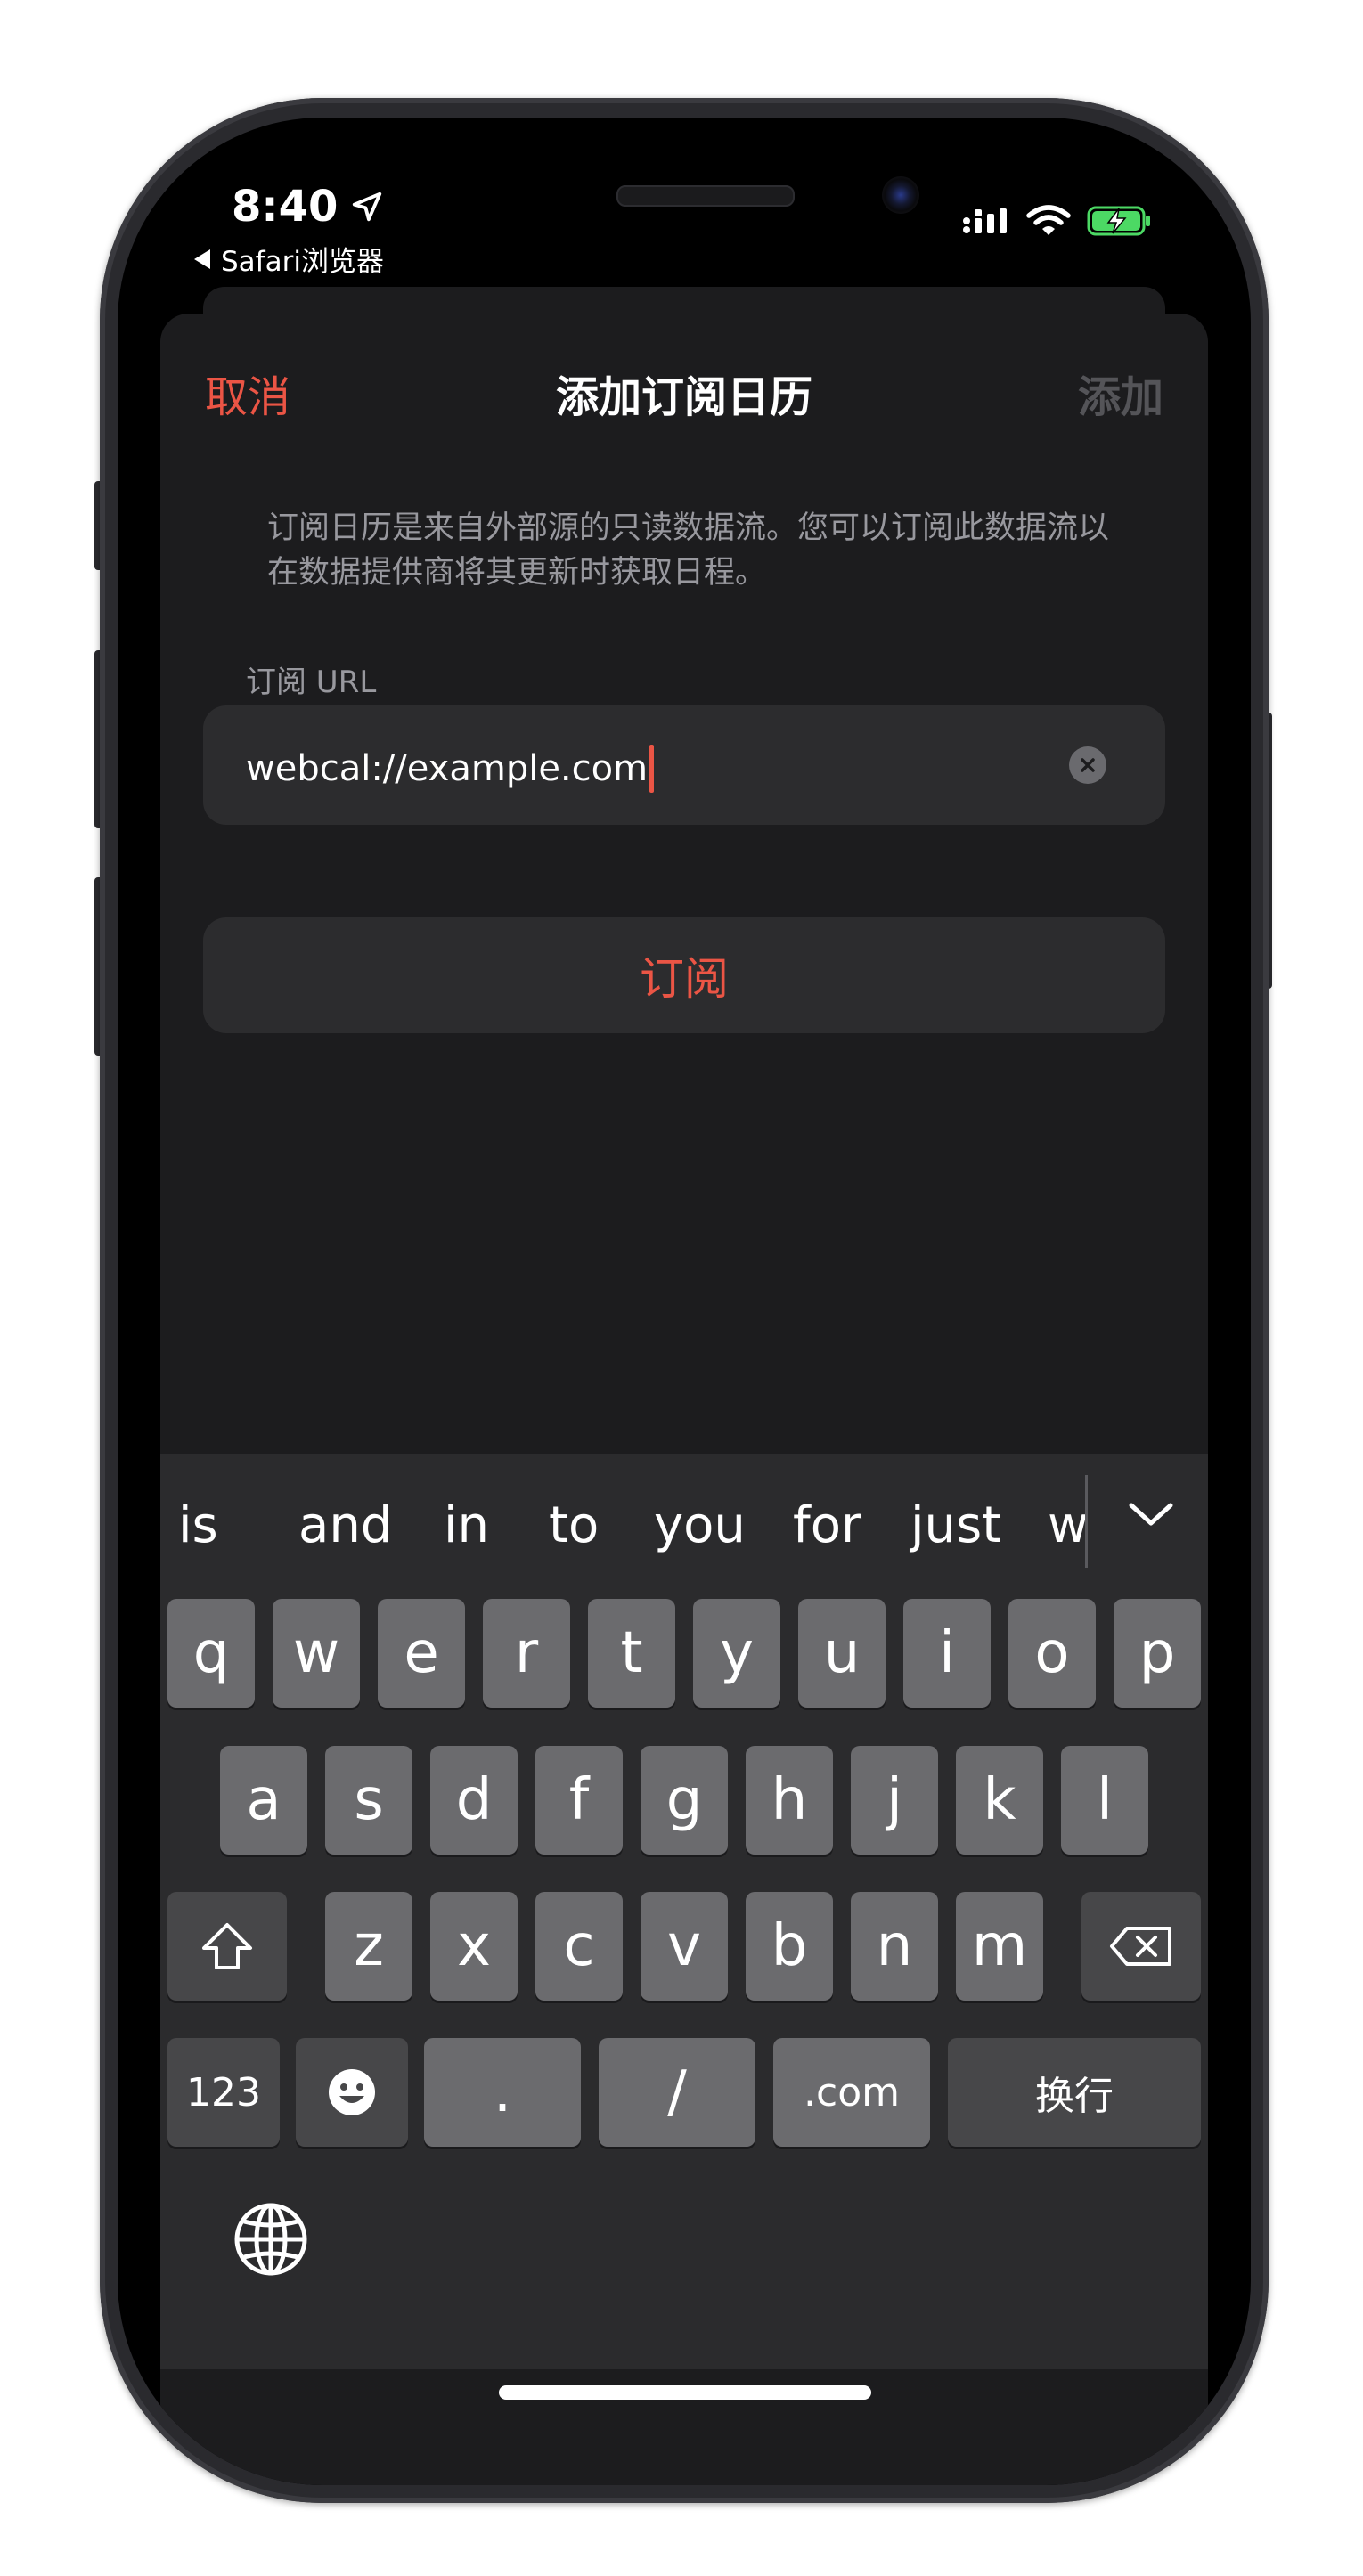 The width and height of the screenshot is (1363, 2576). Describe the element at coordinates (677, 2092) in the screenshot. I see `slash-key: /` at that location.